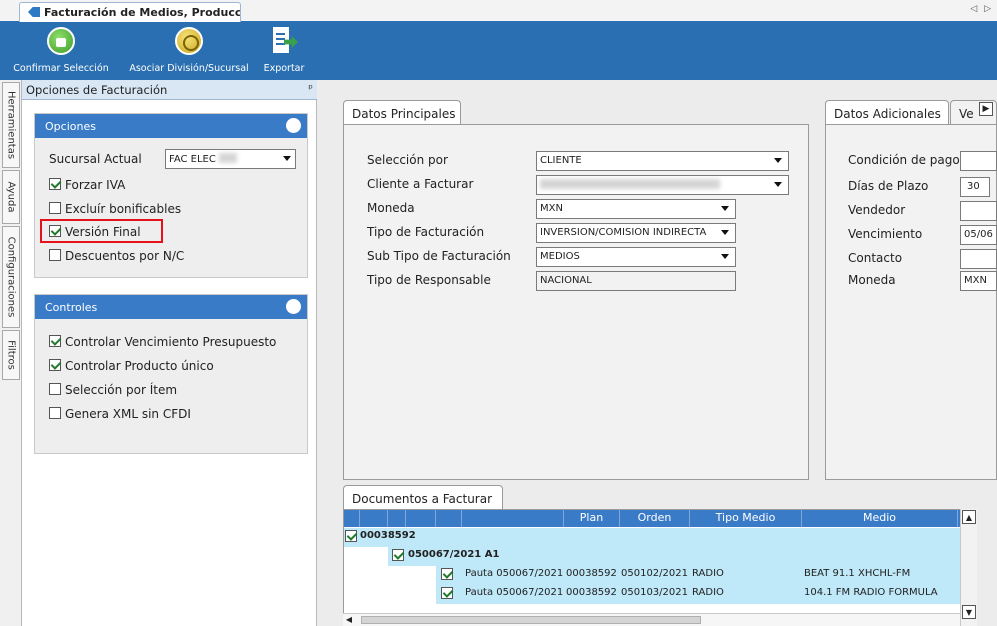 The width and height of the screenshot is (997, 626). I want to click on side-tab-configuraciones: Configuraciones, so click(11, 277).